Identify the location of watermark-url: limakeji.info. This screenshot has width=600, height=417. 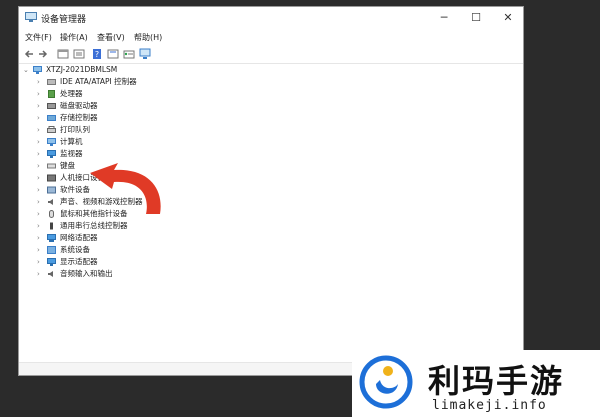
(489, 405).